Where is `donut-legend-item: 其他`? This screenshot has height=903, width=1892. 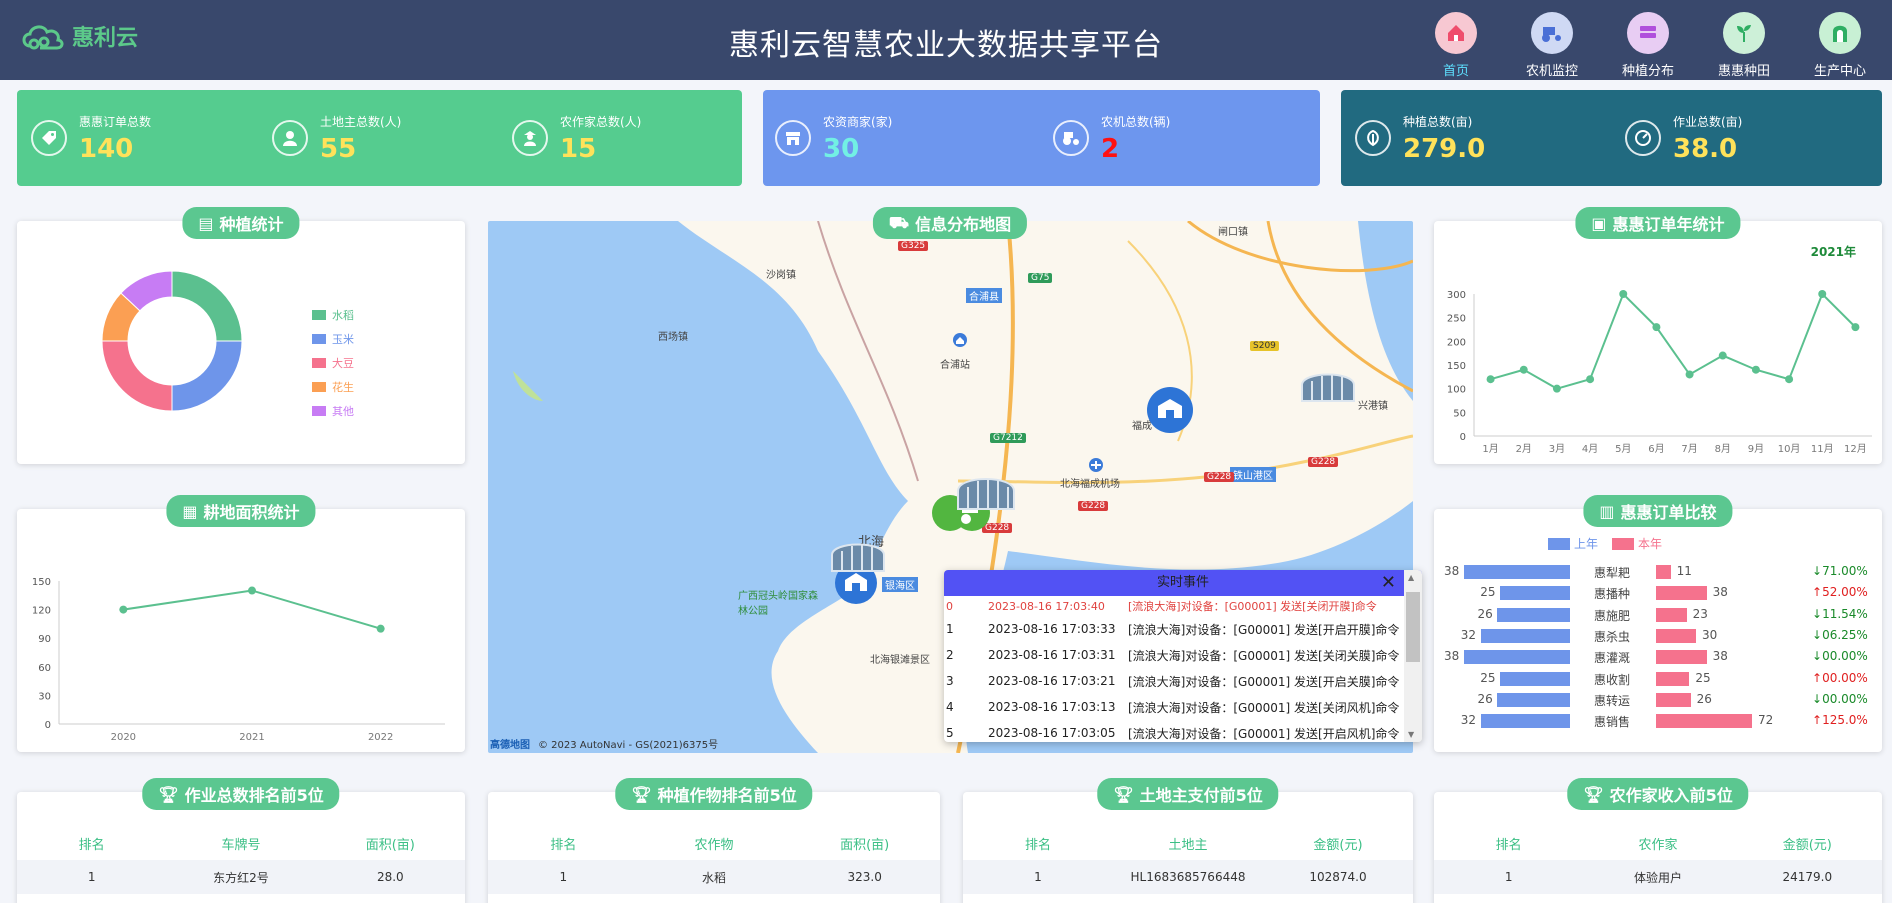
donut-legend-item: 其他 is located at coordinates (333, 411).